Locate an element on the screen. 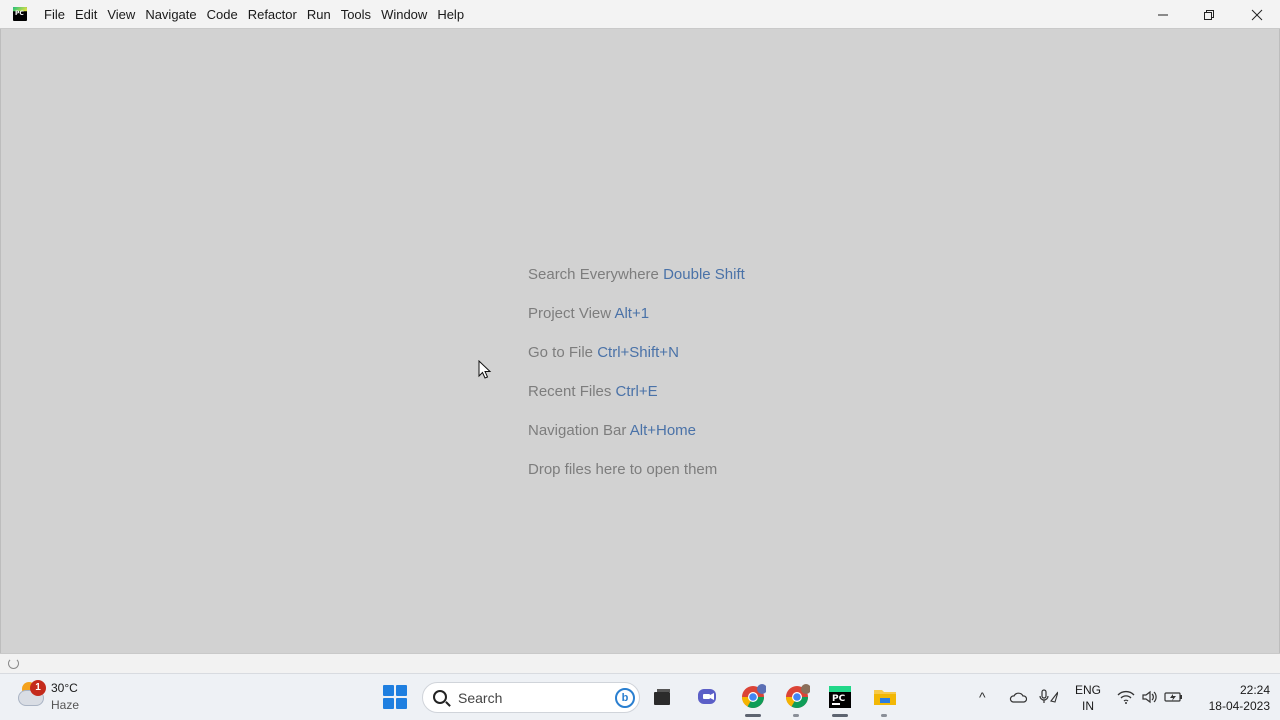 This screenshot has height=720, width=1280. start-button is located at coordinates (395, 697).